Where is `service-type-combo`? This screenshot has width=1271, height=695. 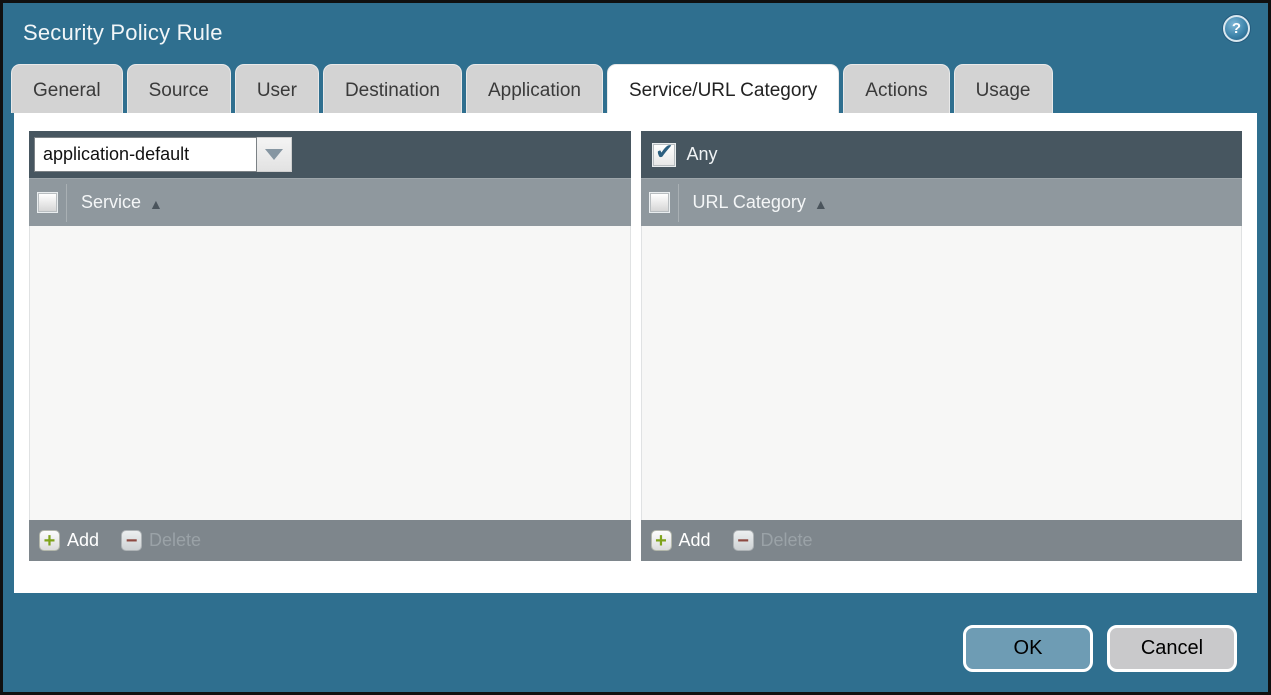
service-type-combo is located at coordinates (163, 154).